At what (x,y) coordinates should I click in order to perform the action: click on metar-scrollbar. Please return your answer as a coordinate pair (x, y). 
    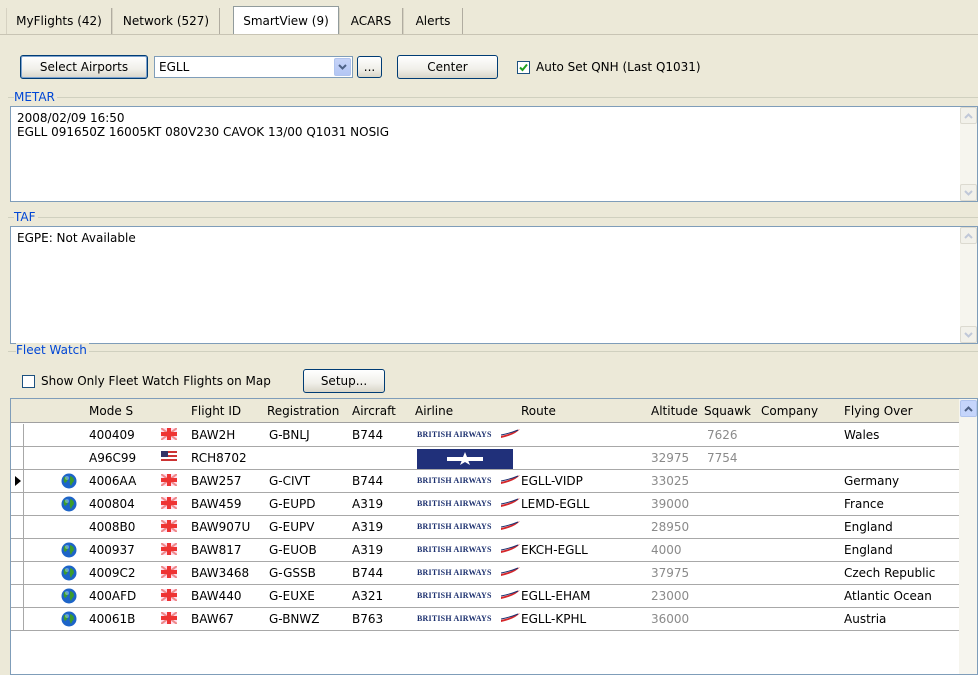
    Looking at the image, I should click on (968, 154).